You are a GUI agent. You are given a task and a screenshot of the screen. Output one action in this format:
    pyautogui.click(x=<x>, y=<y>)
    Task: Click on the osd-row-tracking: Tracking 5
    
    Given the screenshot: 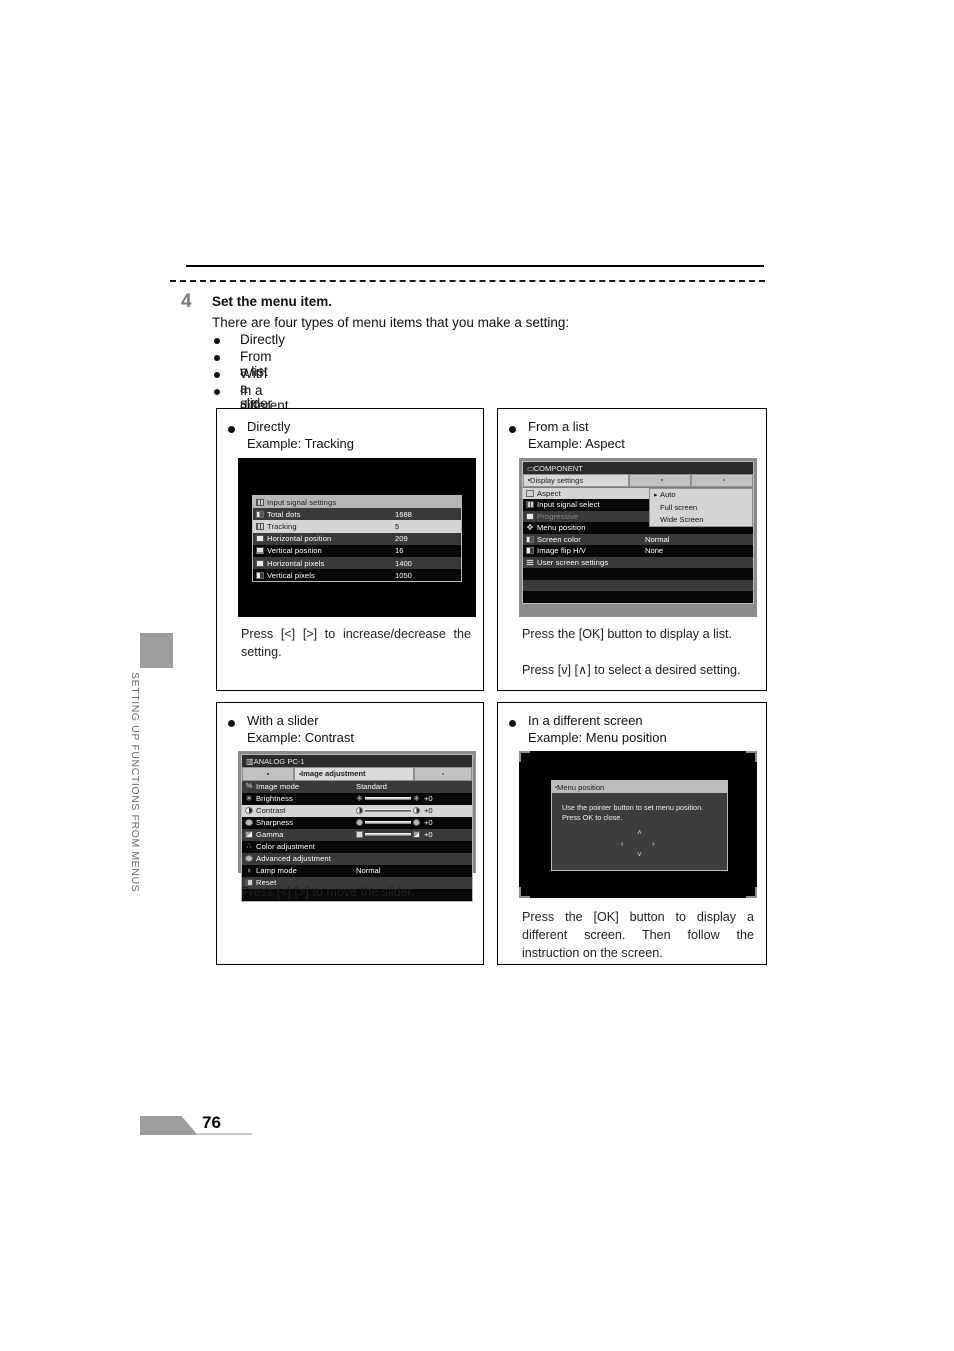 What is the action you would take?
    pyautogui.click(x=357, y=526)
    